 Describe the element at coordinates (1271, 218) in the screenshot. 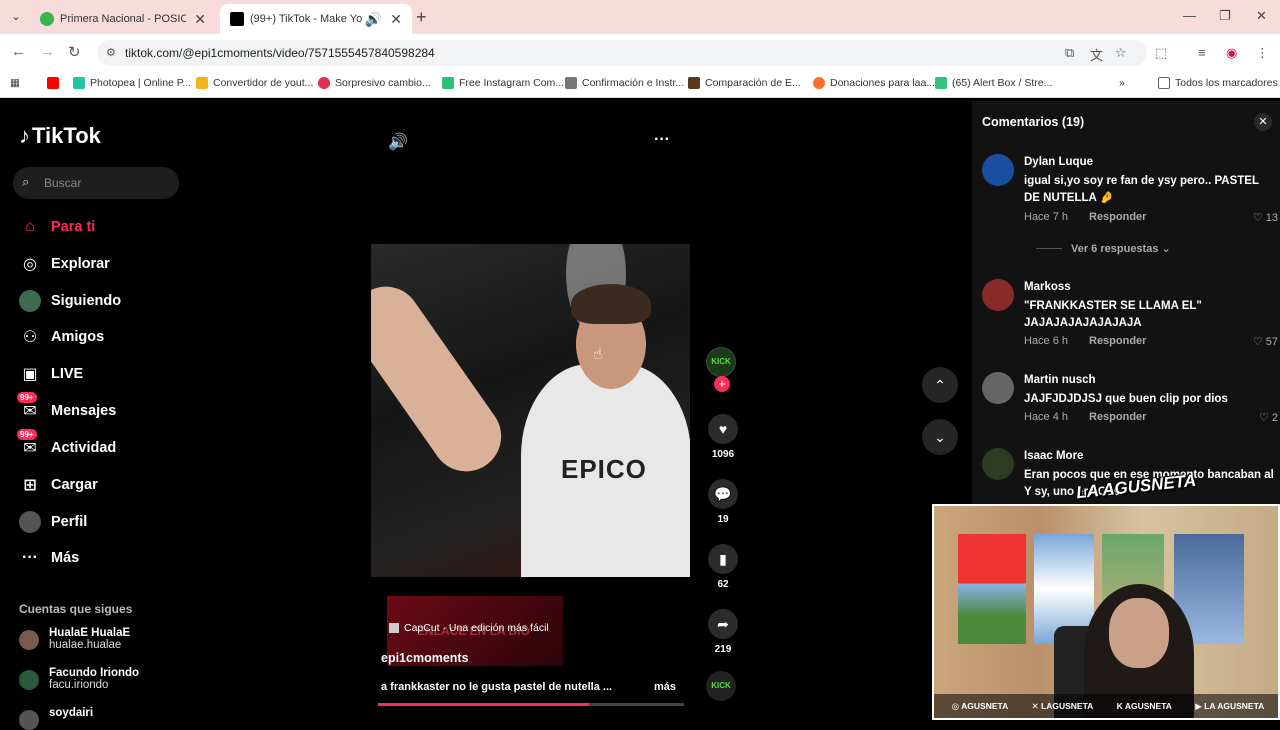

I see `comment-like-count: 13` at that location.